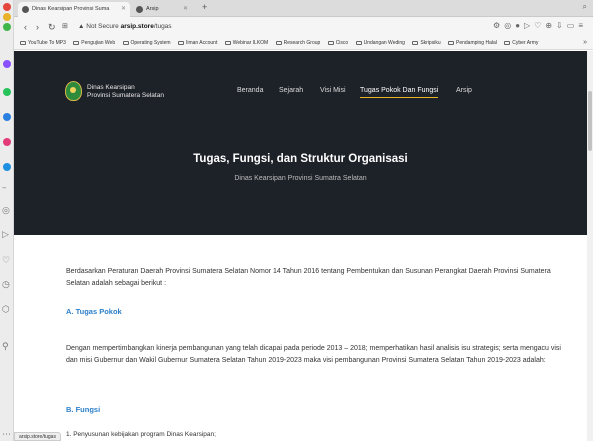 The width and height of the screenshot is (593, 441). Describe the element at coordinates (7, 17) in the screenshot. I see `minimize-window-icon` at that location.